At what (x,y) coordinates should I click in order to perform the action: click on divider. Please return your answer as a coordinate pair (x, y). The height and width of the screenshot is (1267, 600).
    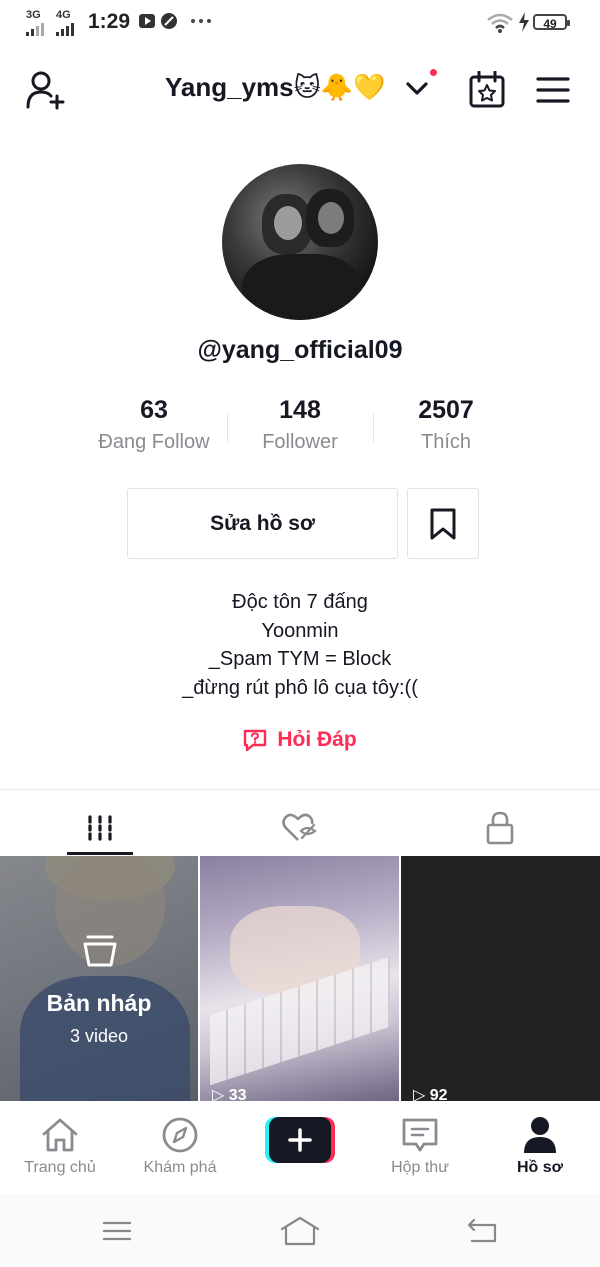
    Looking at the image, I should click on (300, 789).